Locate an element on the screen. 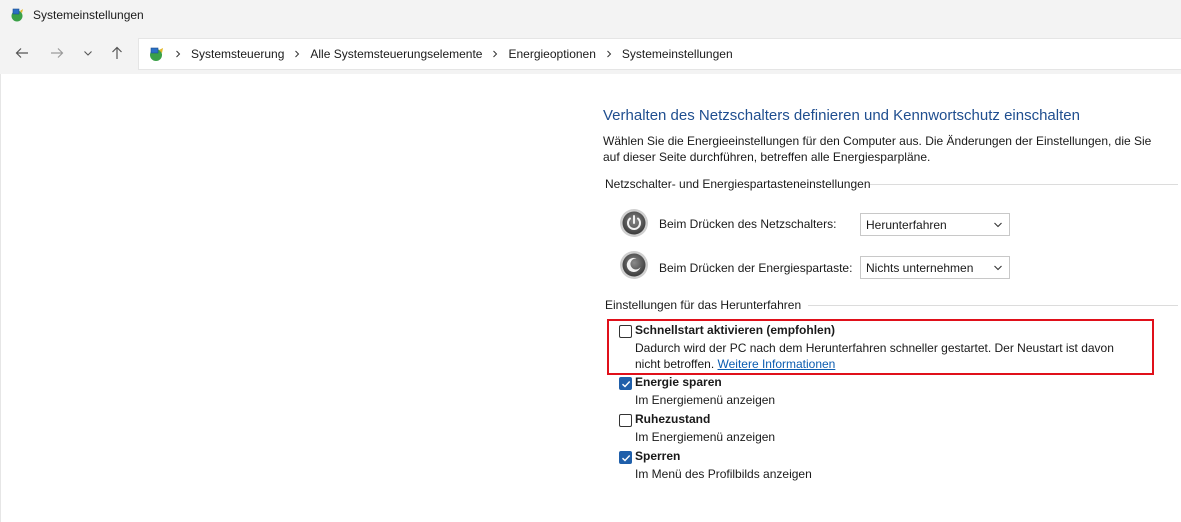 The width and height of the screenshot is (1181, 522). section-heading-shutdown-label: Einstellungen für das Herunterfahren is located at coordinates (703, 305).